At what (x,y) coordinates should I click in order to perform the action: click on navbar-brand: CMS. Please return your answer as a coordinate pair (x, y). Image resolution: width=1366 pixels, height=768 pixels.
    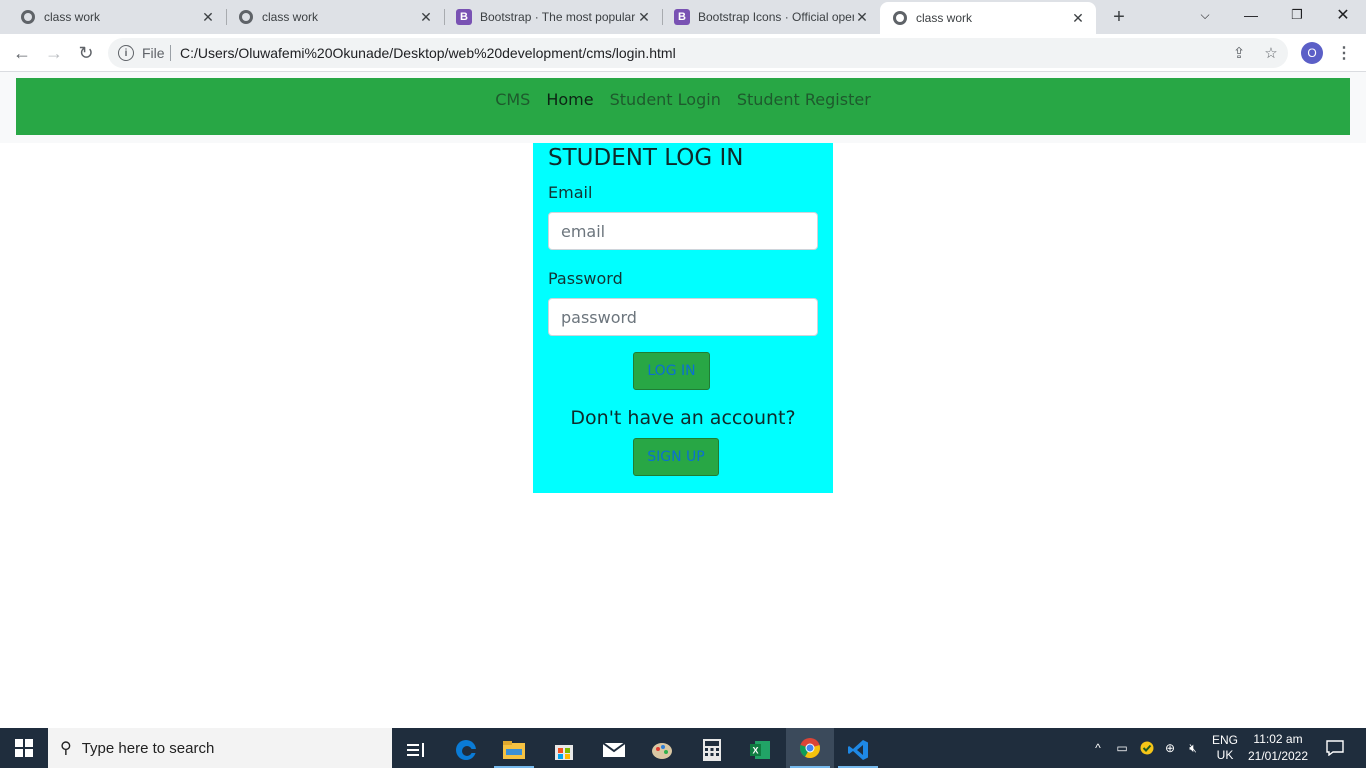
    Looking at the image, I should click on (512, 99).